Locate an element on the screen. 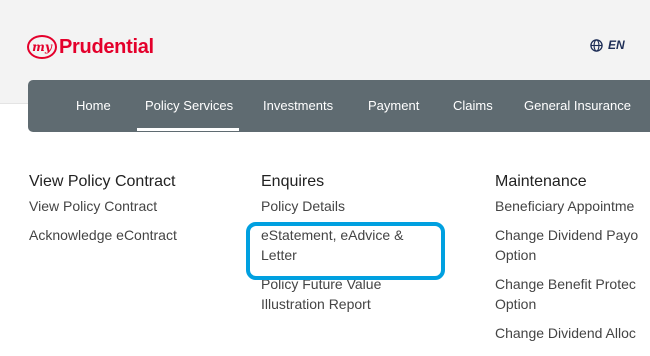  link-view-policy-contract: View Policy Contract is located at coordinates (103, 206).